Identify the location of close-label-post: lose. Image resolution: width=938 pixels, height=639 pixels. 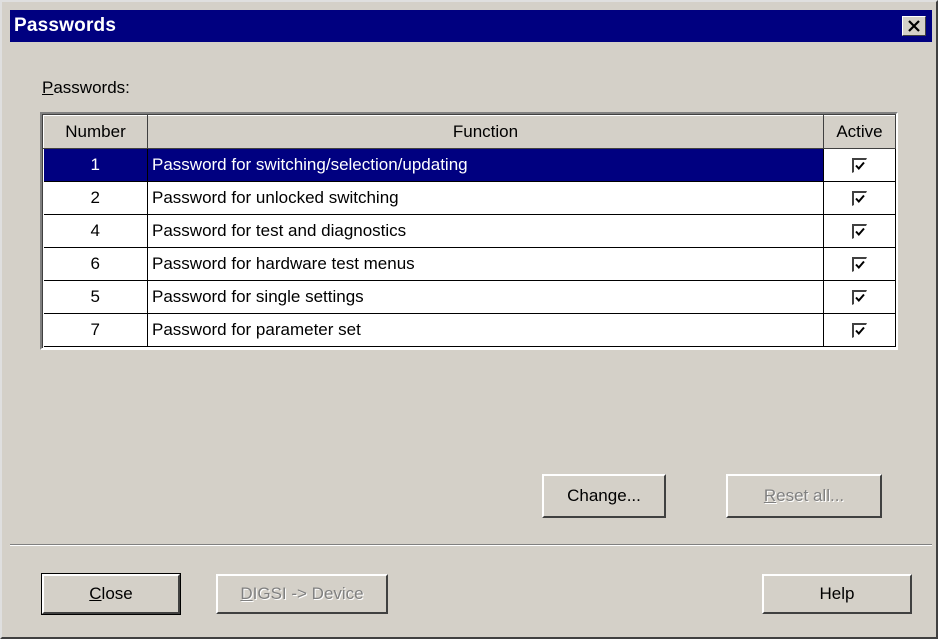
(117, 593).